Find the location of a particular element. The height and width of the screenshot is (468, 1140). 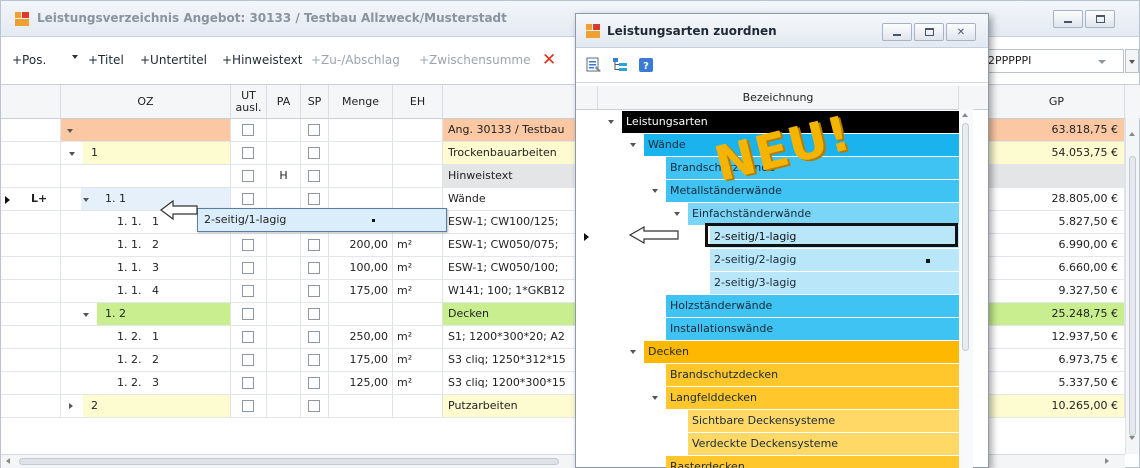

maximize-button is located at coordinates (1100, 19).